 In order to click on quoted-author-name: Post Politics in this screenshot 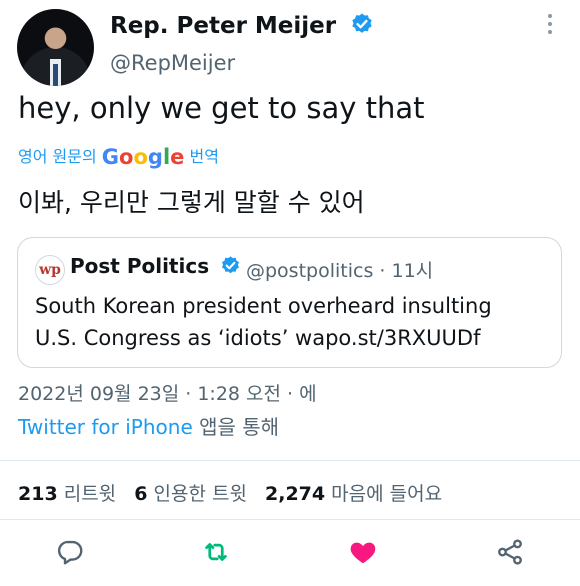, I will do `click(155, 266)`.